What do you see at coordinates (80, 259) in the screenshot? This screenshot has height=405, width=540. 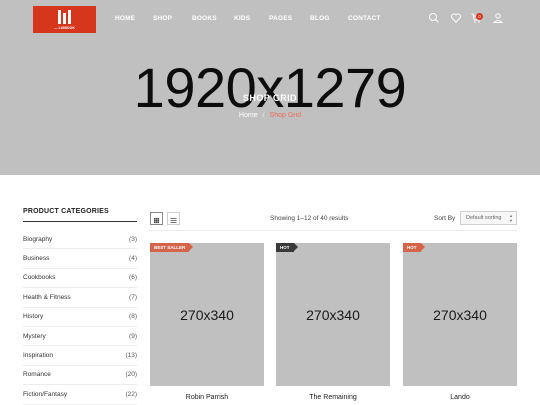 I see `category-item: Business (4)` at bounding box center [80, 259].